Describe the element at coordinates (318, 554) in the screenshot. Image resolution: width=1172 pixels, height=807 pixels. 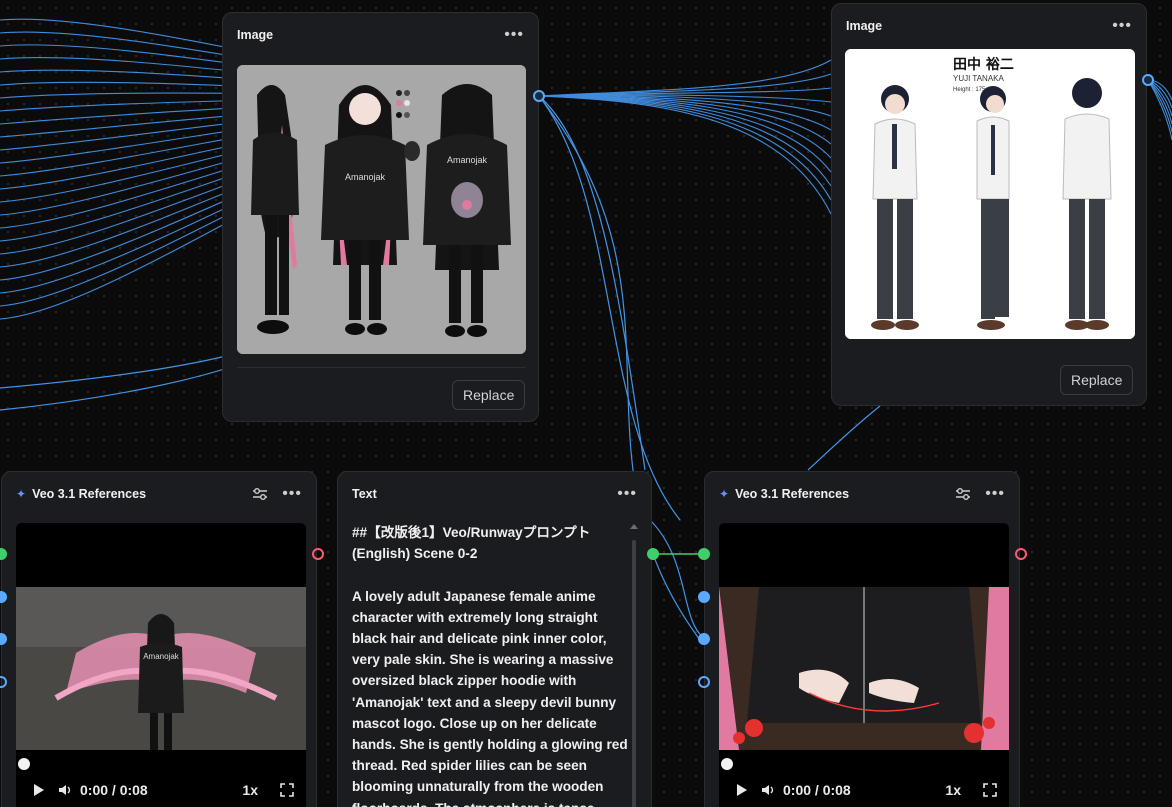
I see `veo-left-output-port` at that location.